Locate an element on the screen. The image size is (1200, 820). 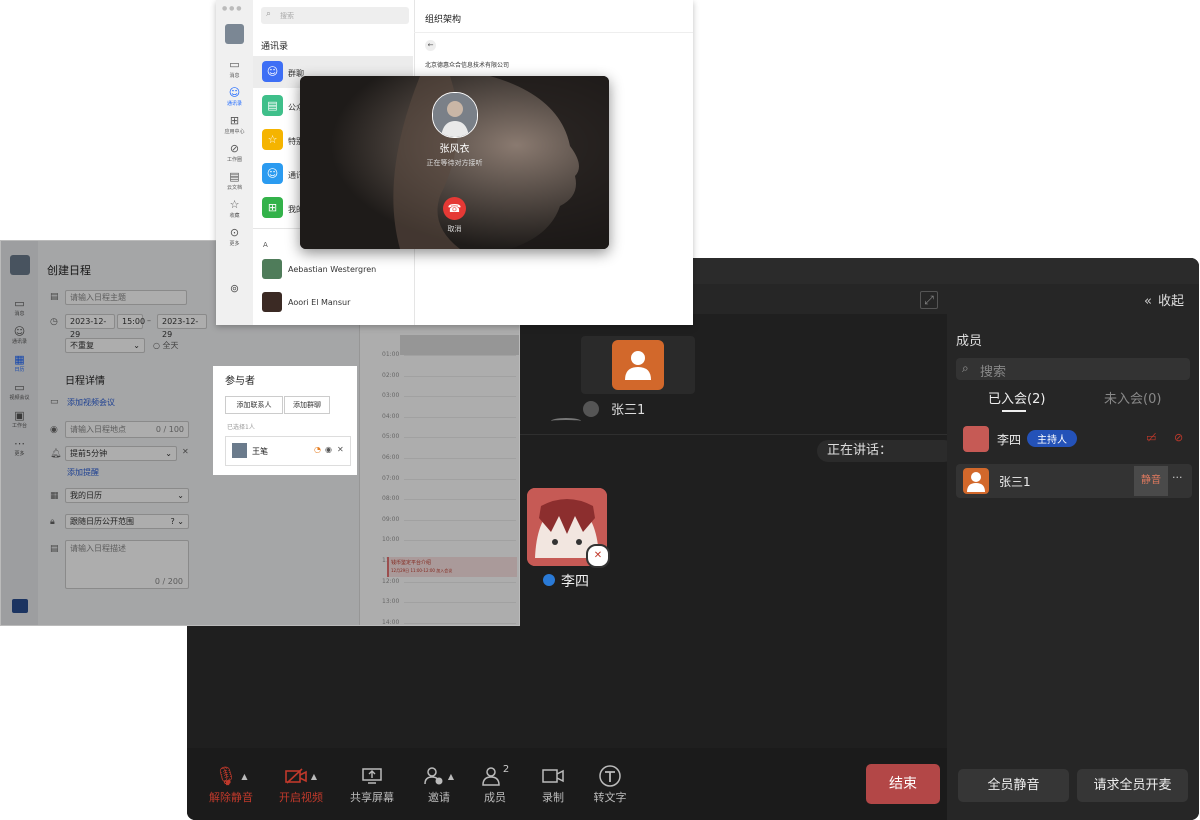
member-search-input: ⌕ 搜索 is located at coordinates (1073, 369).